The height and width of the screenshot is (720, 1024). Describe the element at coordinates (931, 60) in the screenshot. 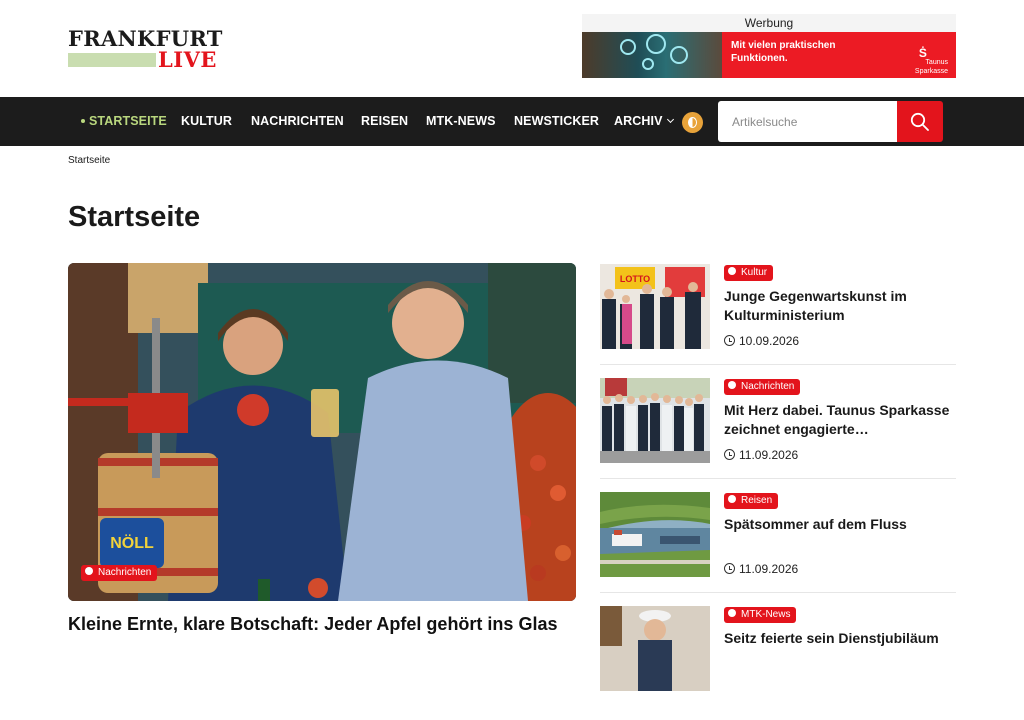

I see `sparkasse-logo: Ṡ Taunus Sparkasse` at that location.